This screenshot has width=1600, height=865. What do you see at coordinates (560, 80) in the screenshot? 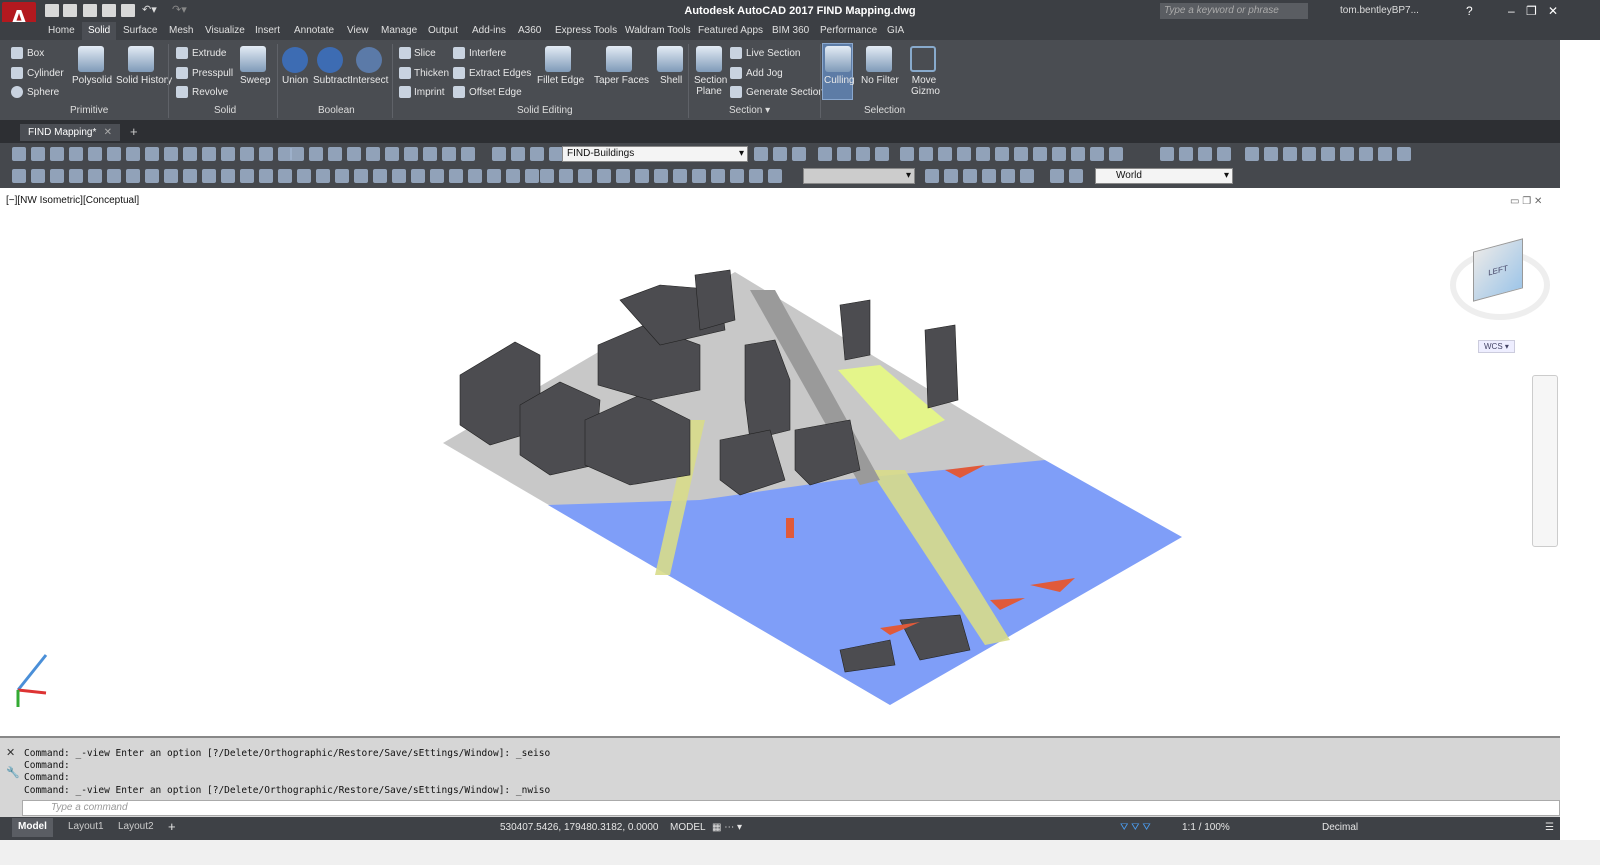
I see `fillet-edge-button: Fillet Edge` at bounding box center [560, 80].